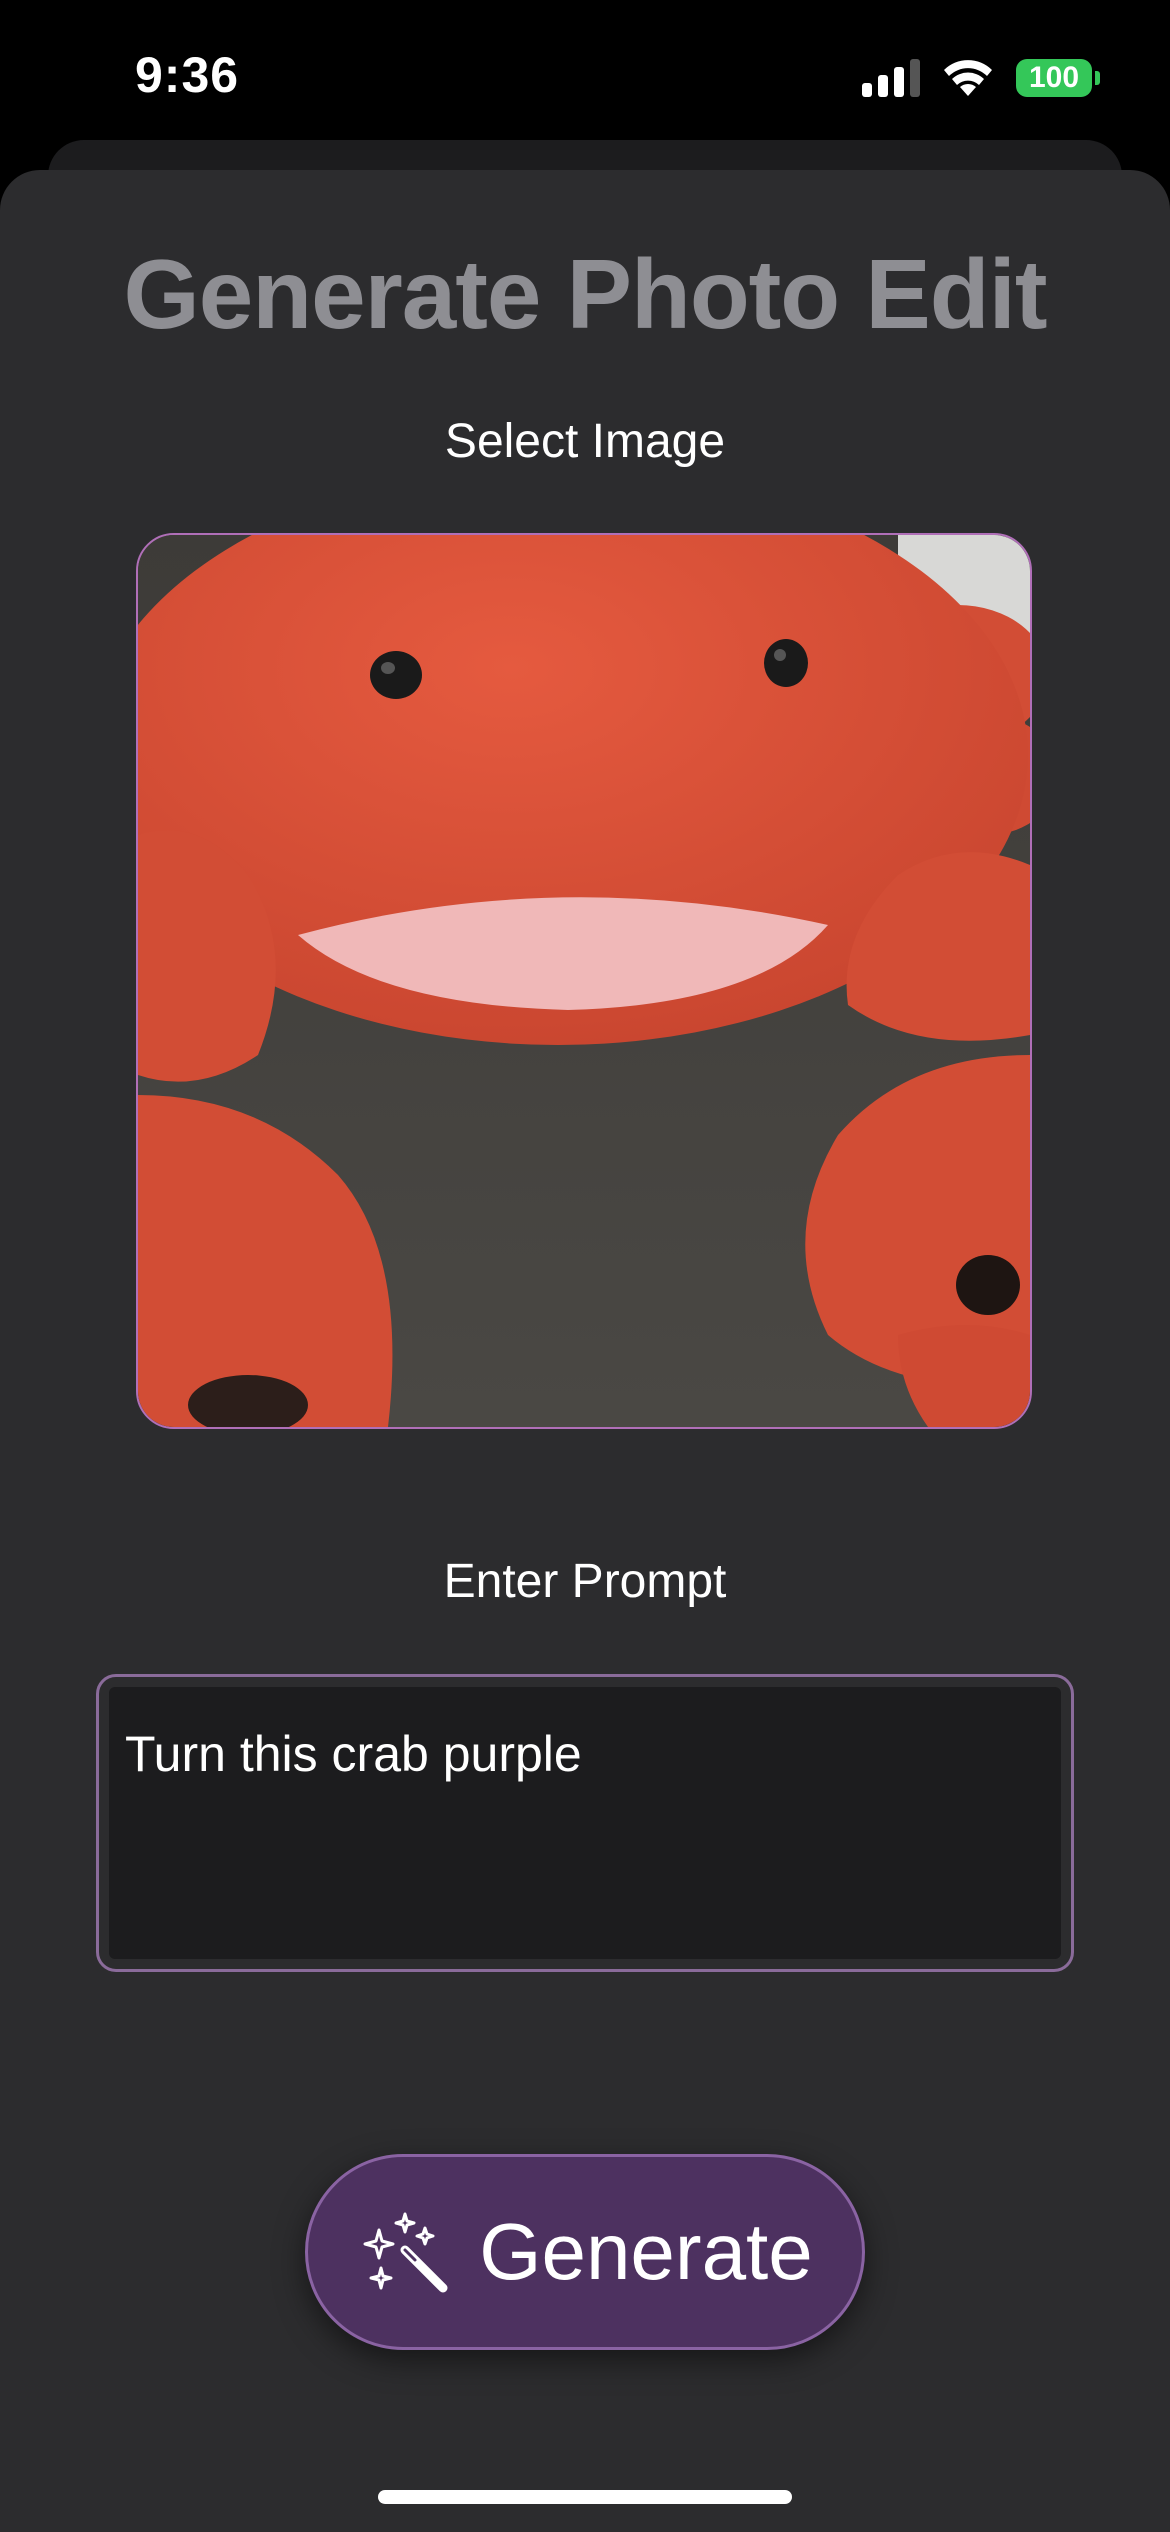 The image size is (1170, 2532). I want to click on prompt-input-frame: Turn this crab purple, so click(585, 1823).